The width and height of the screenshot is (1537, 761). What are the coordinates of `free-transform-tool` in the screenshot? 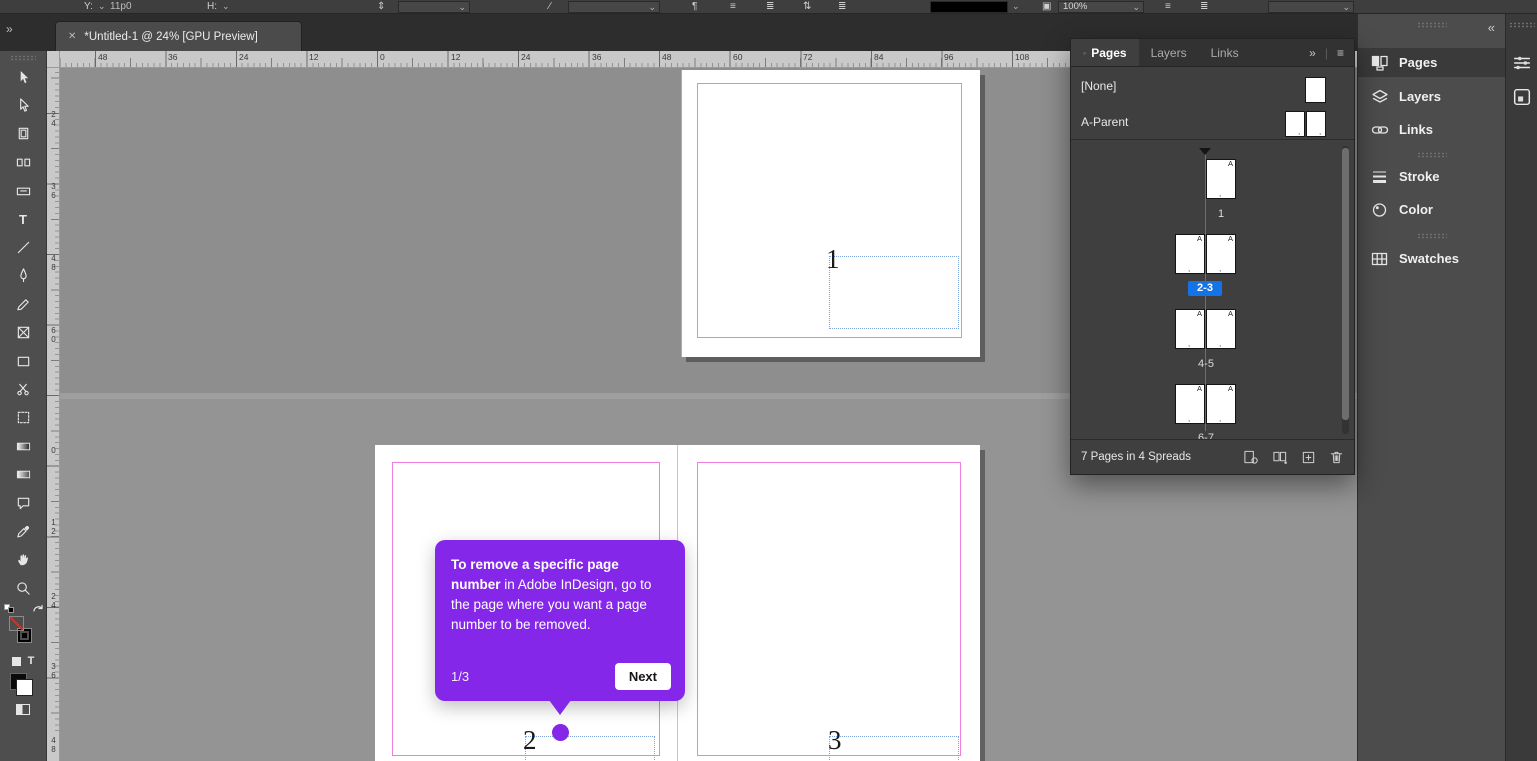 It's located at (23, 418).